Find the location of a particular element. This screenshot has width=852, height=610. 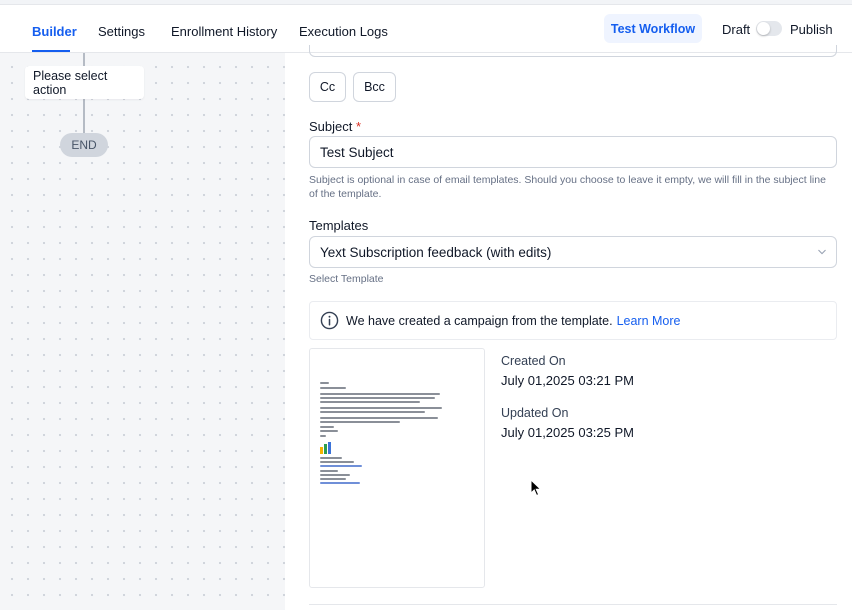

templates-label: Templates is located at coordinates (339, 225).